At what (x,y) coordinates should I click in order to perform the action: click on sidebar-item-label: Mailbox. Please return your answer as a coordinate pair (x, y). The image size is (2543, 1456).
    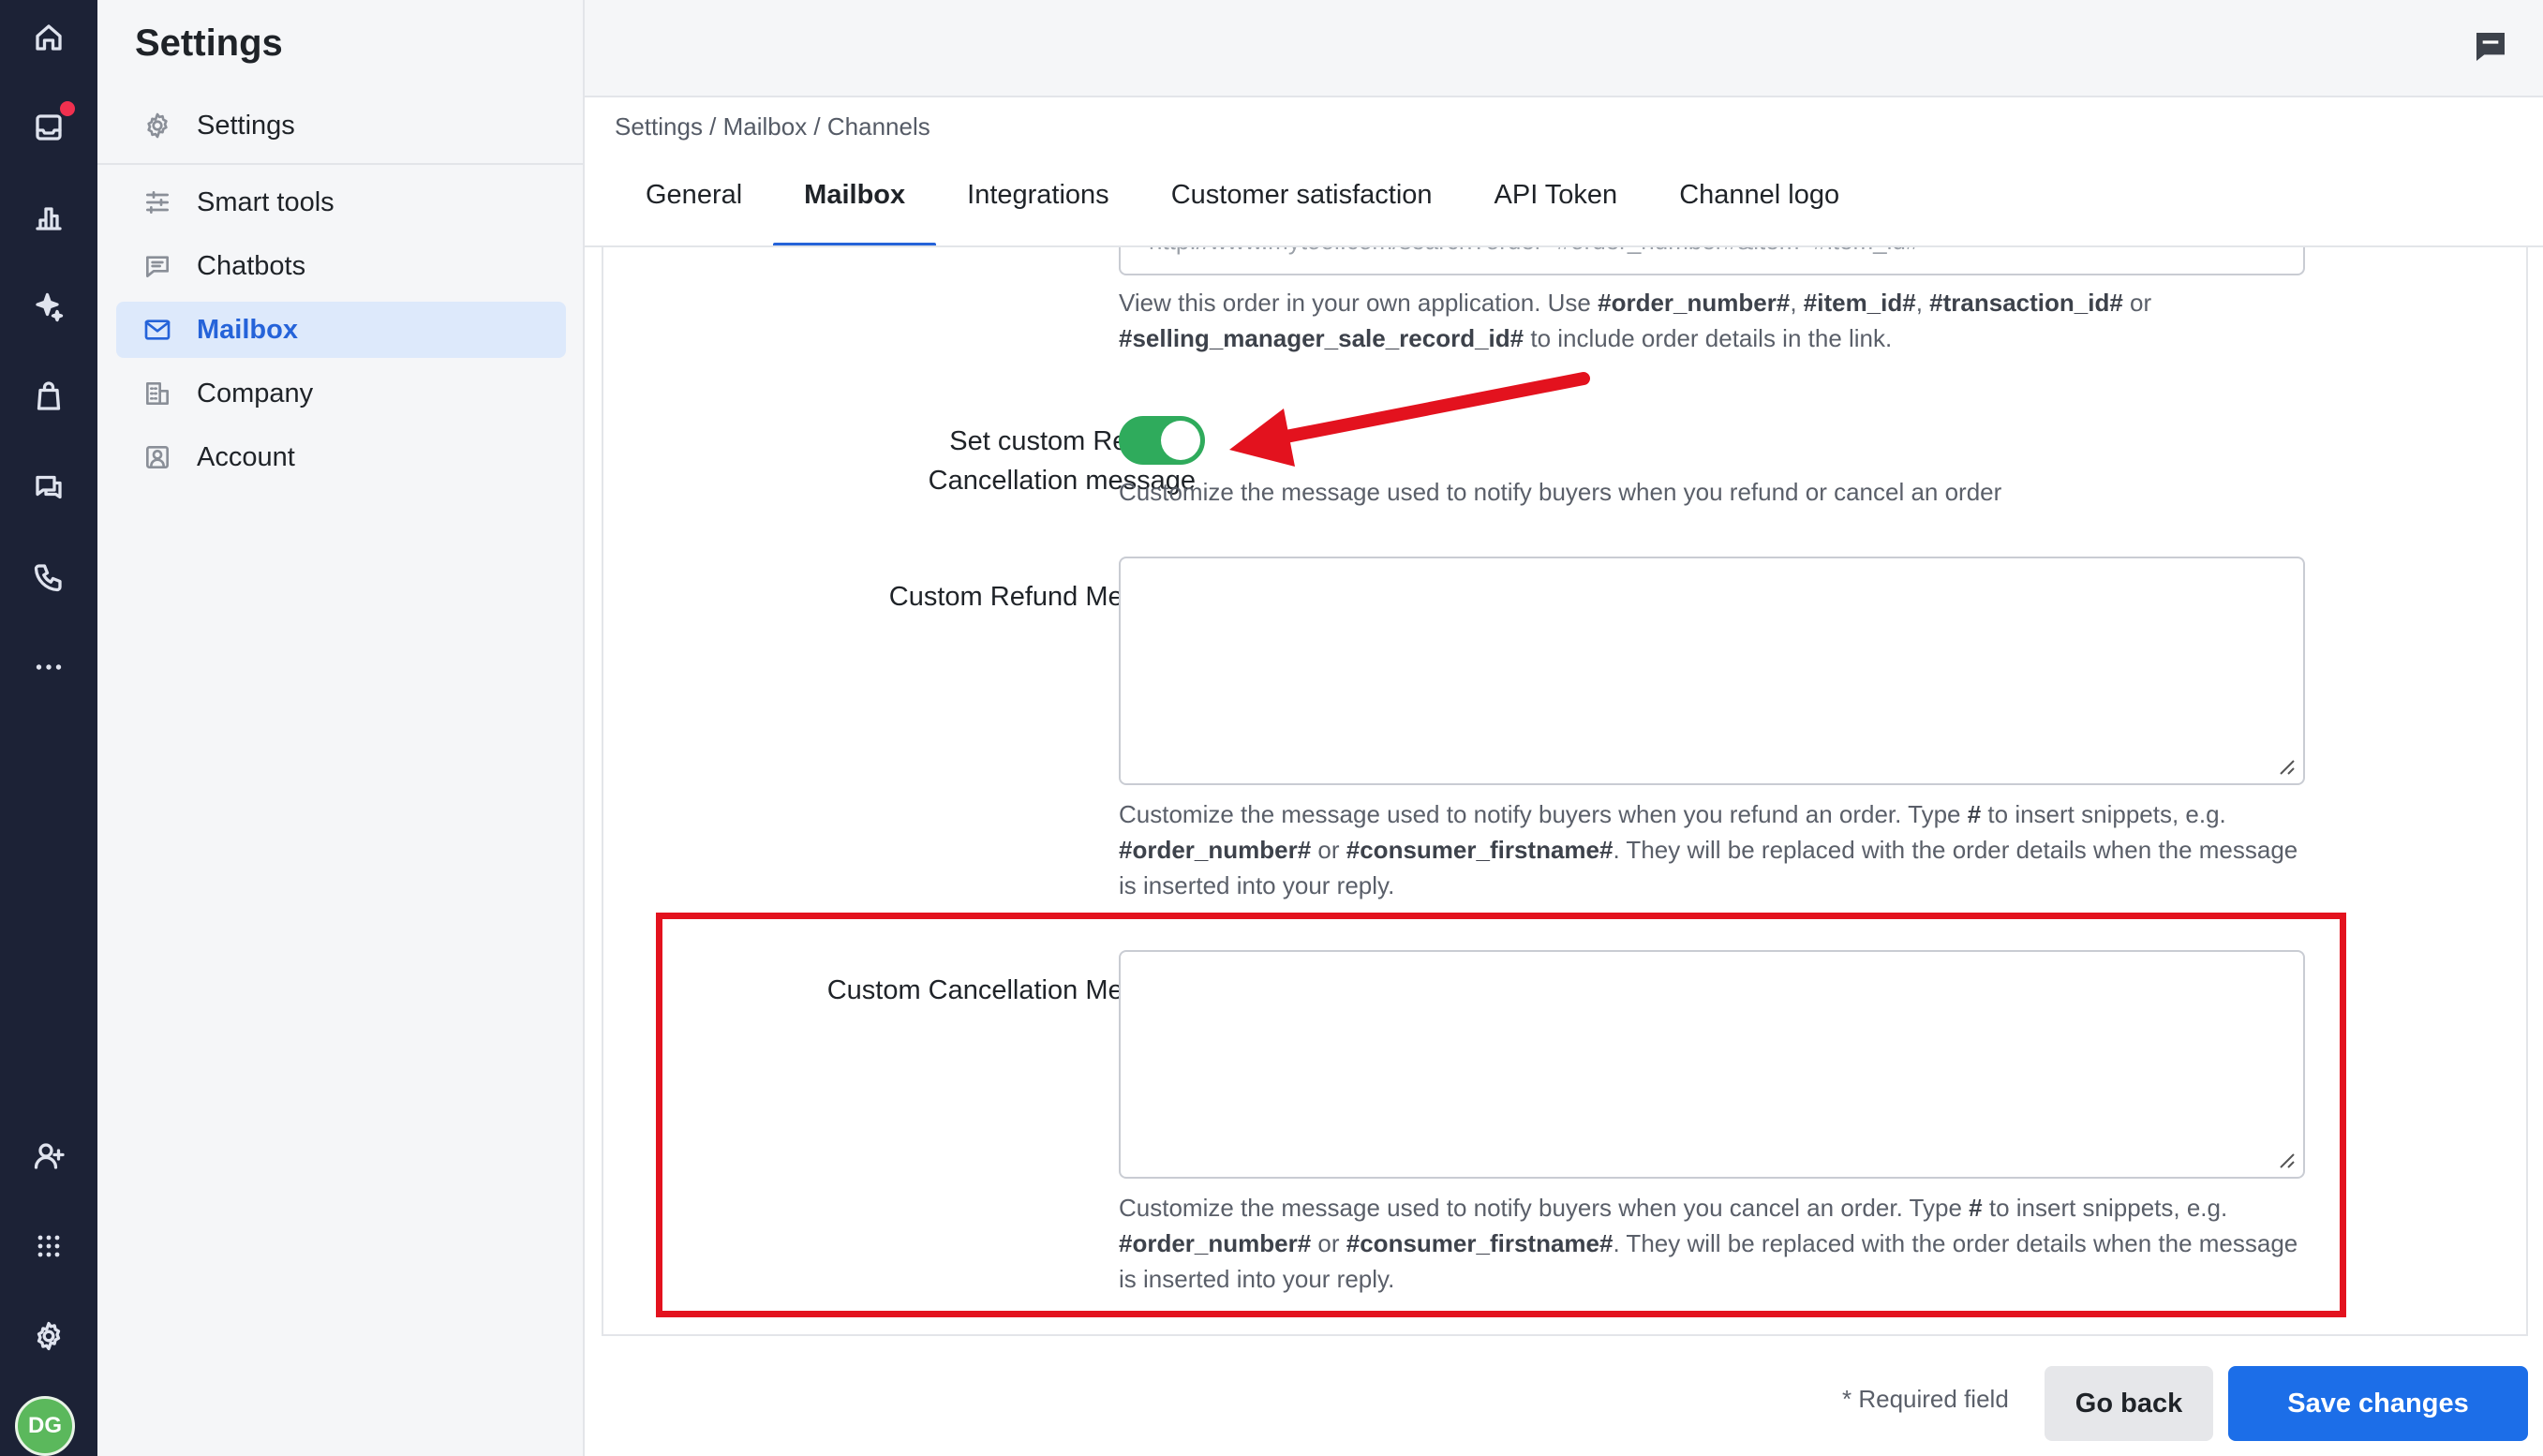
    Looking at the image, I should click on (247, 329).